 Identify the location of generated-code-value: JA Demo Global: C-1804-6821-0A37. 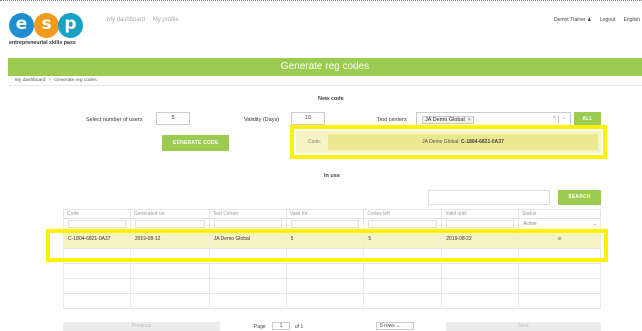
(463, 142).